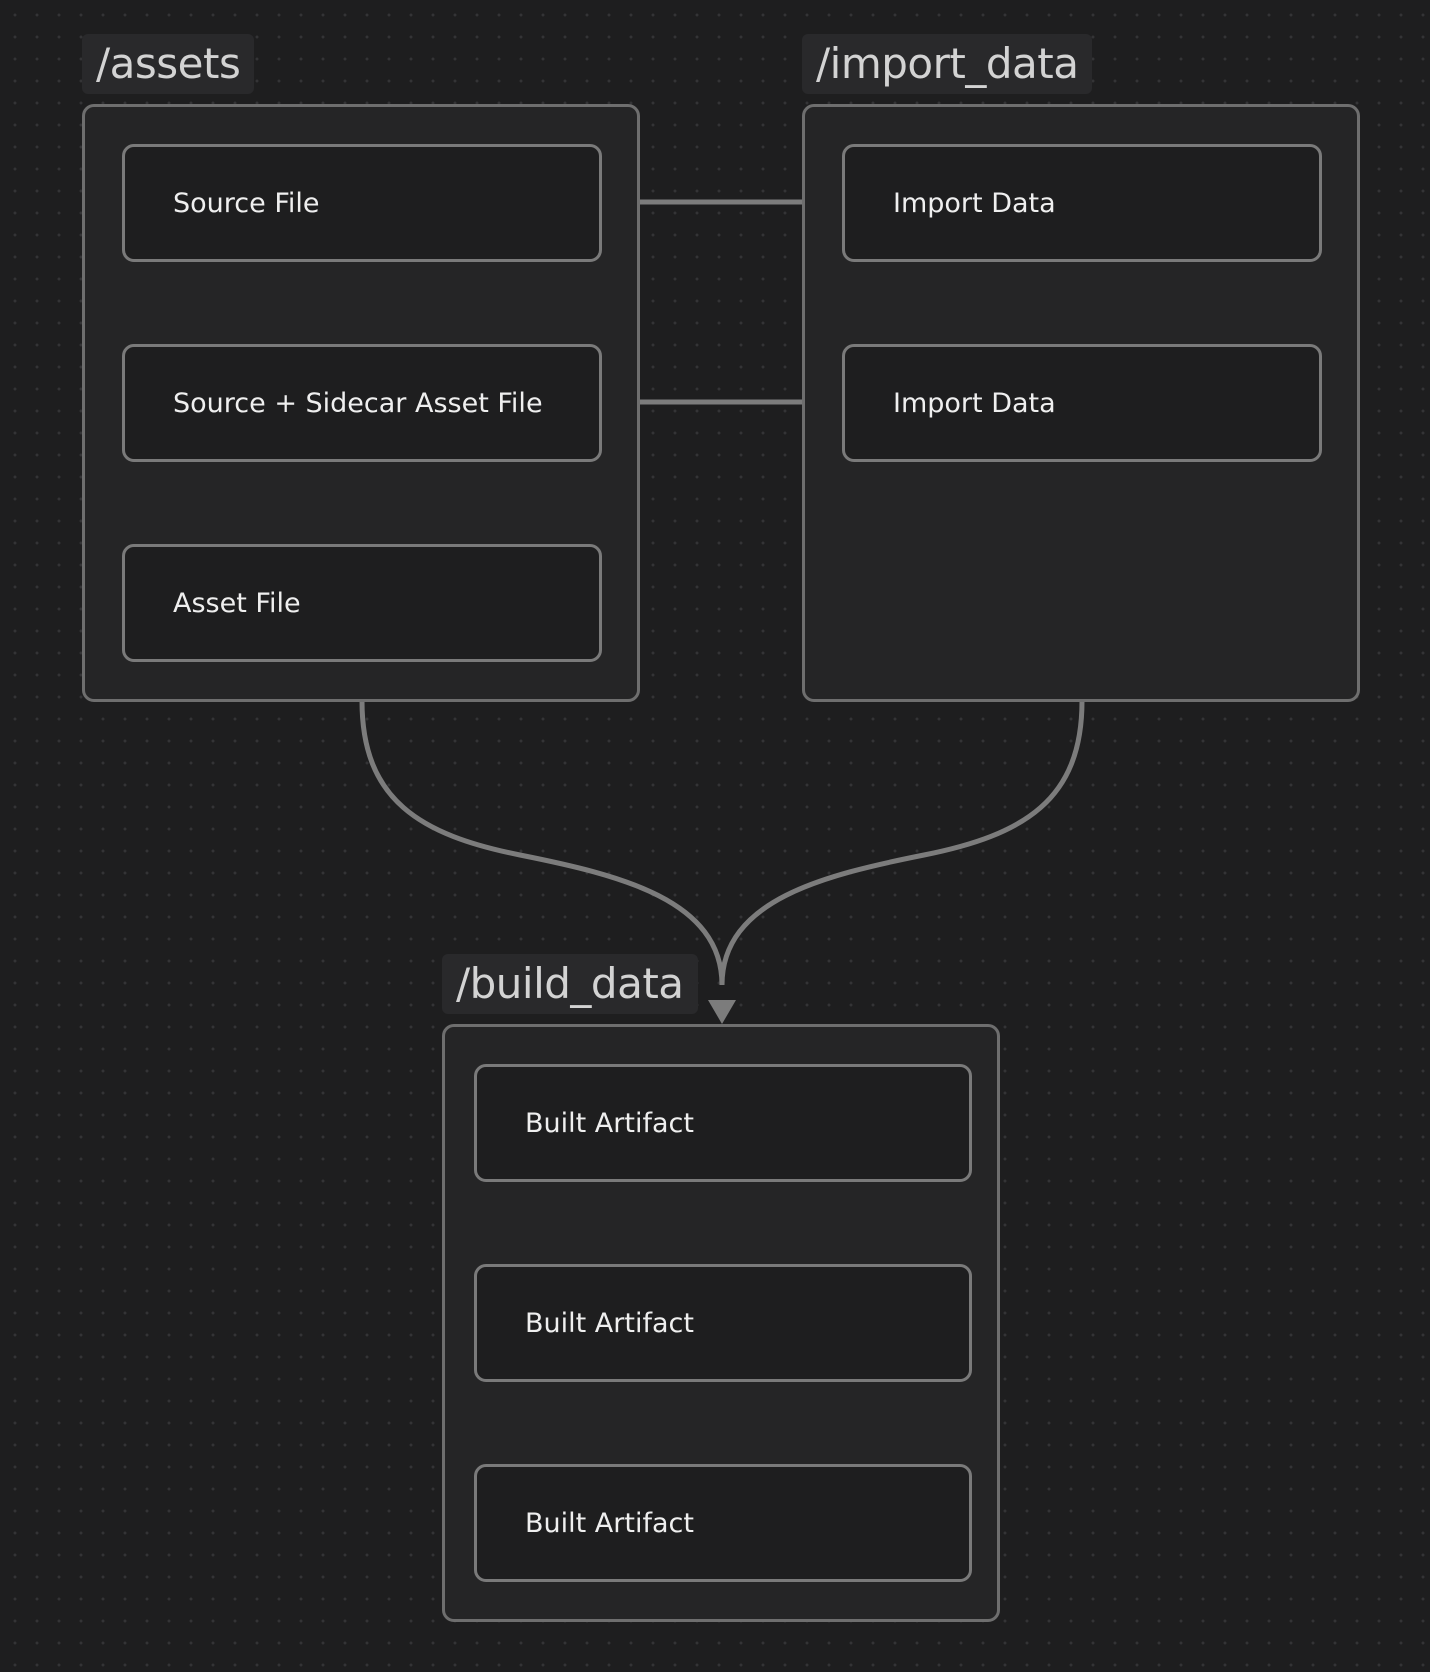  Describe the element at coordinates (723, 1323) in the screenshot. I see `node-built-artifact-2: Built Artifact` at that location.